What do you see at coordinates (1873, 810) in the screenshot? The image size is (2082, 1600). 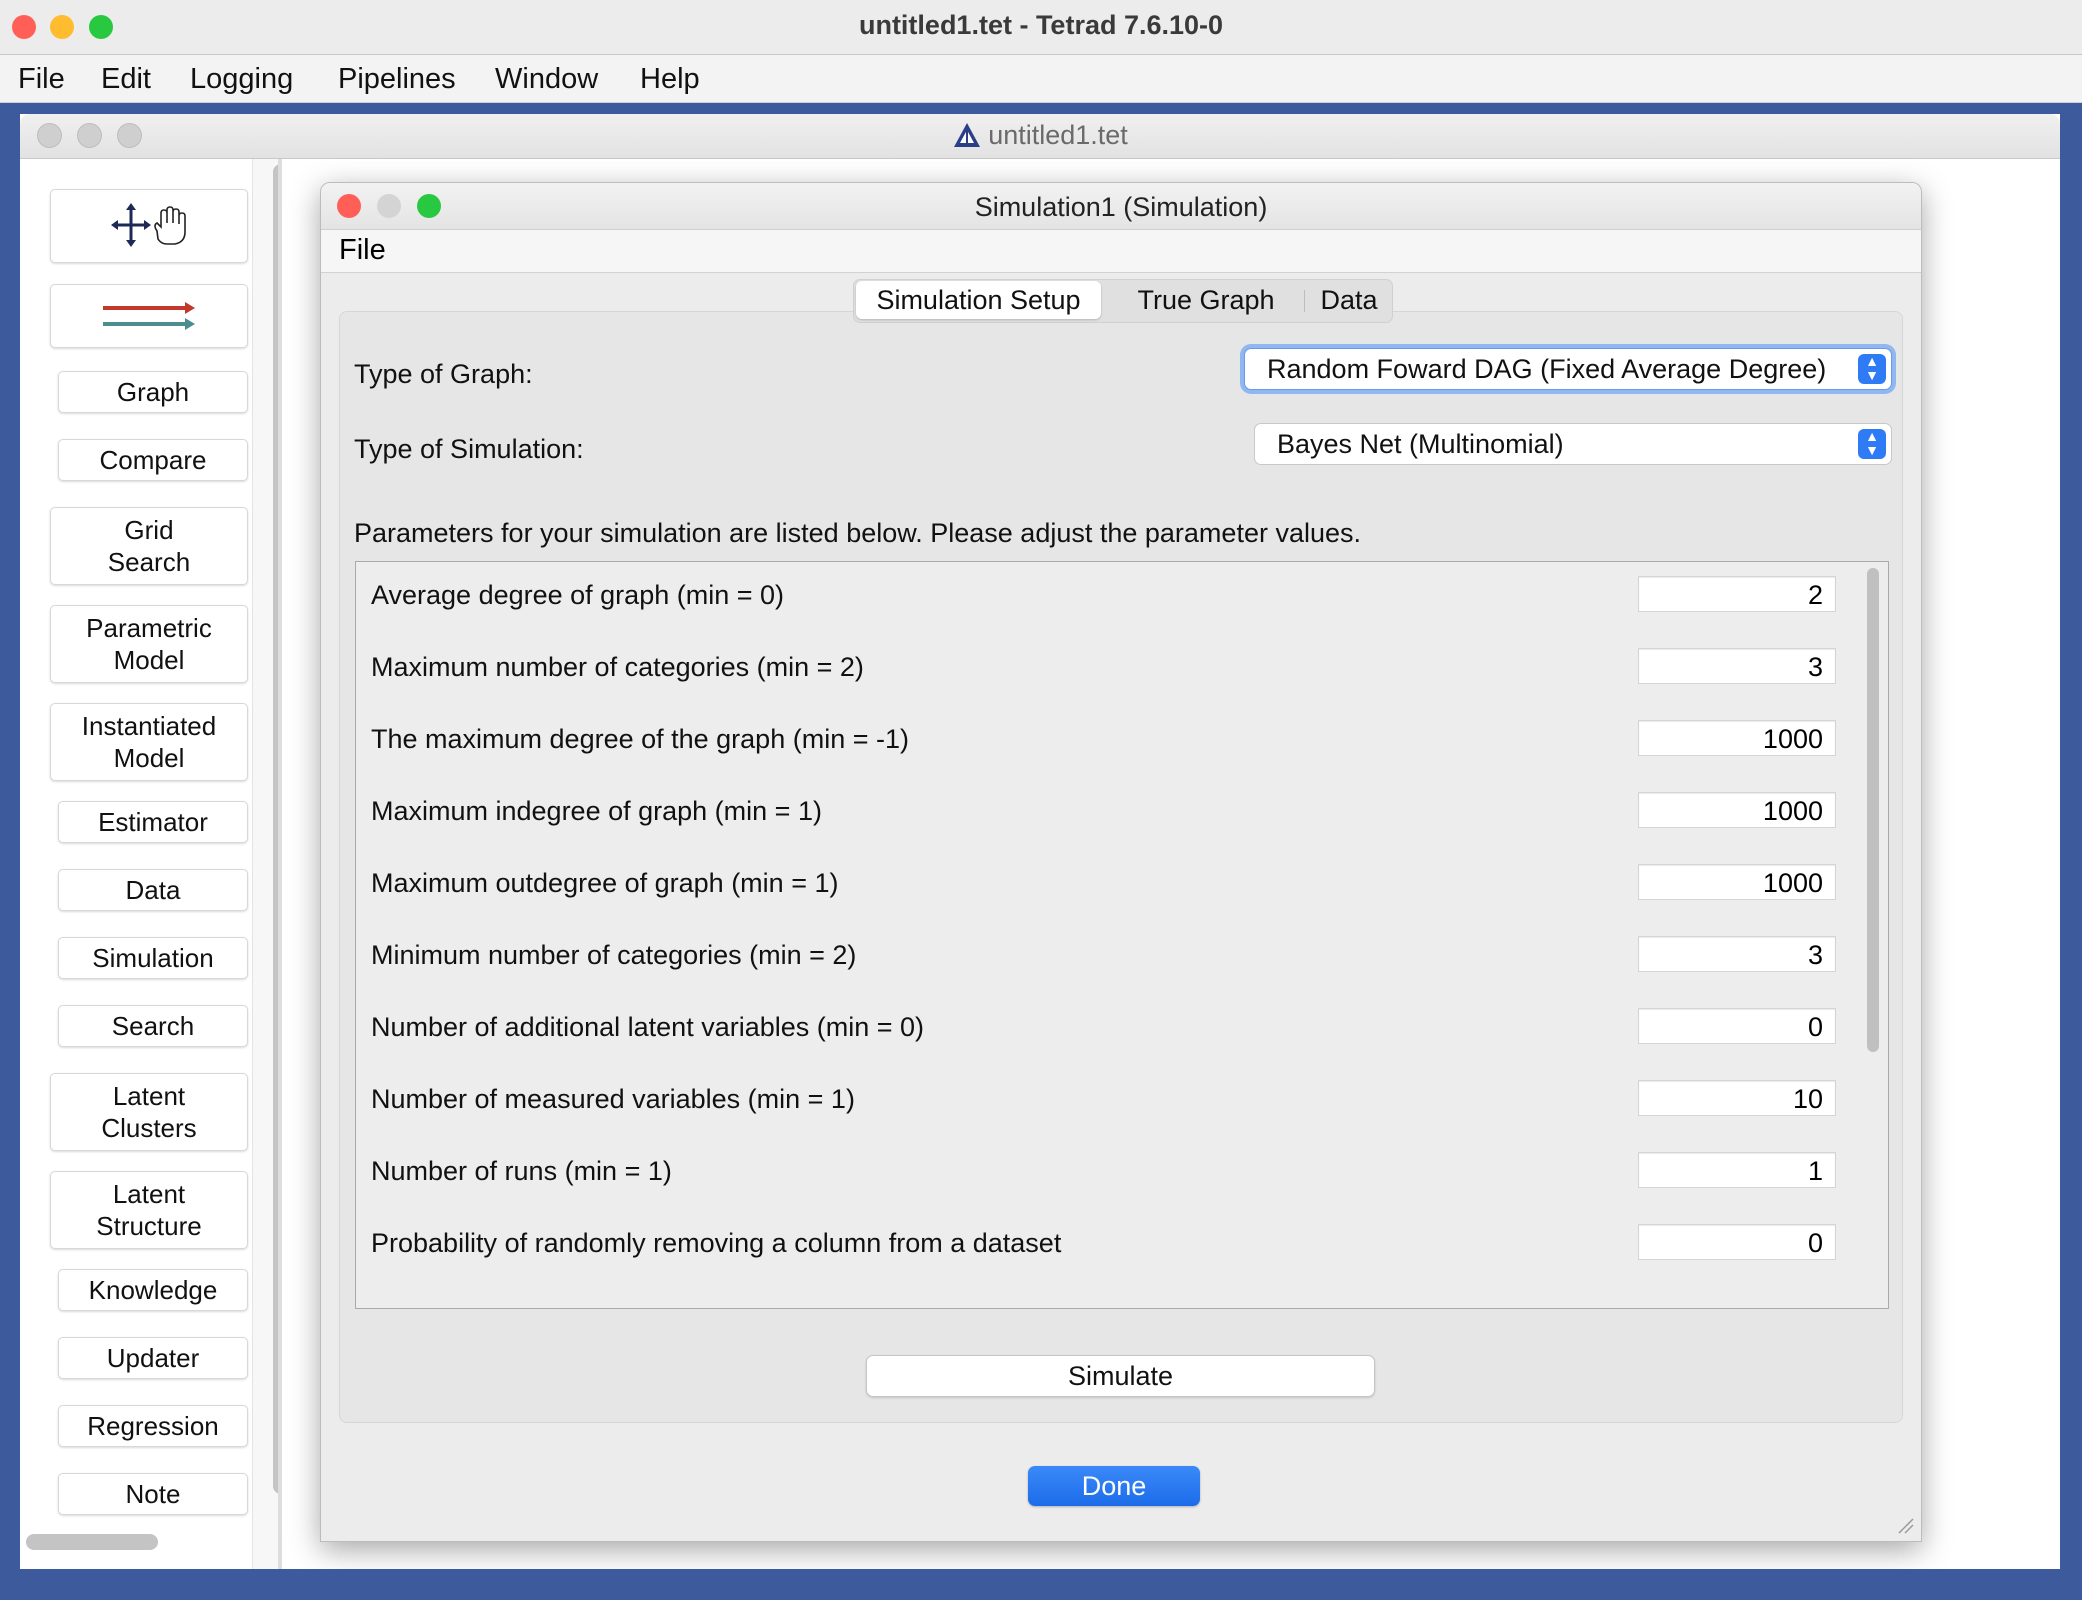 I see `parameters-scroll-thumb` at bounding box center [1873, 810].